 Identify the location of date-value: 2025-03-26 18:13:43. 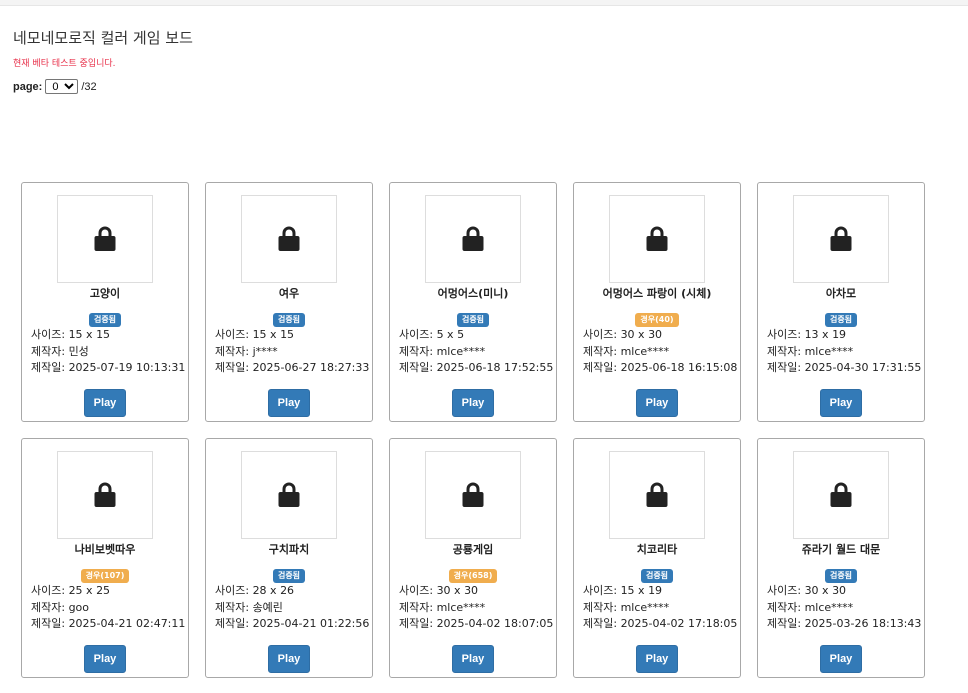
(863, 623).